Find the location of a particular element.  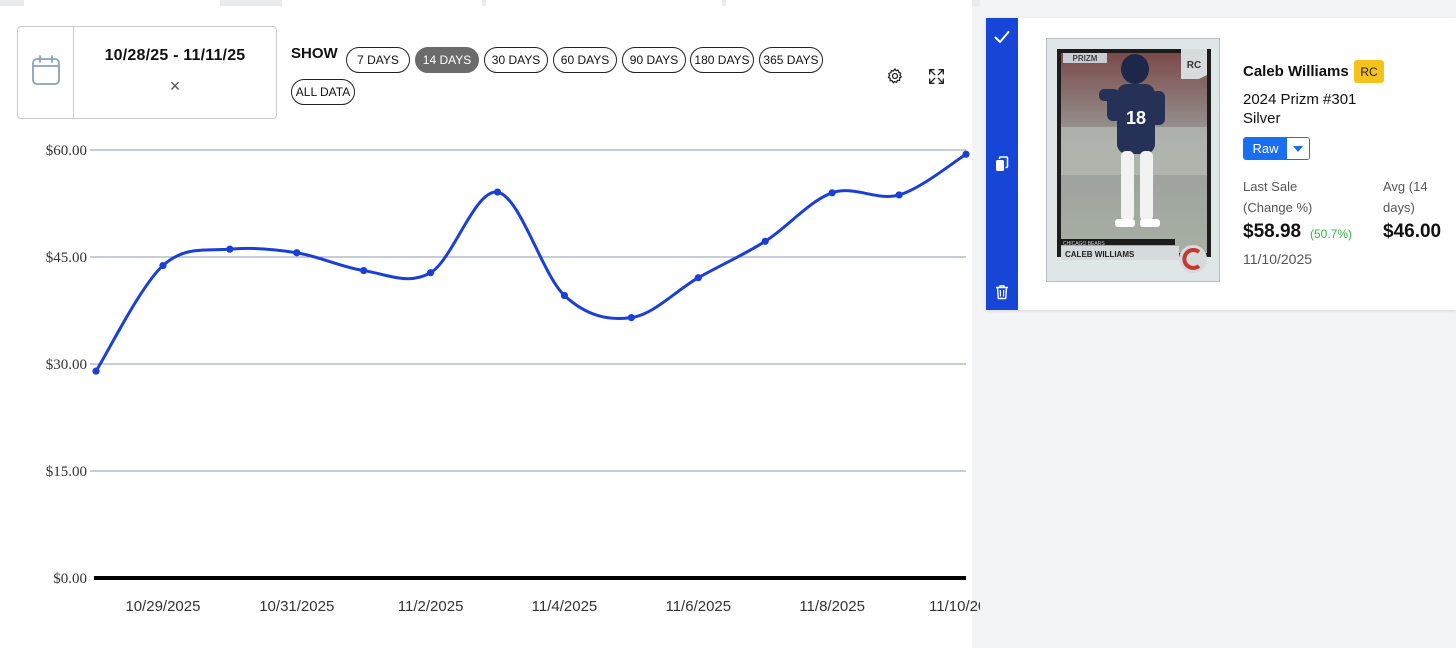

rookie-card-badge: RC is located at coordinates (1369, 71).